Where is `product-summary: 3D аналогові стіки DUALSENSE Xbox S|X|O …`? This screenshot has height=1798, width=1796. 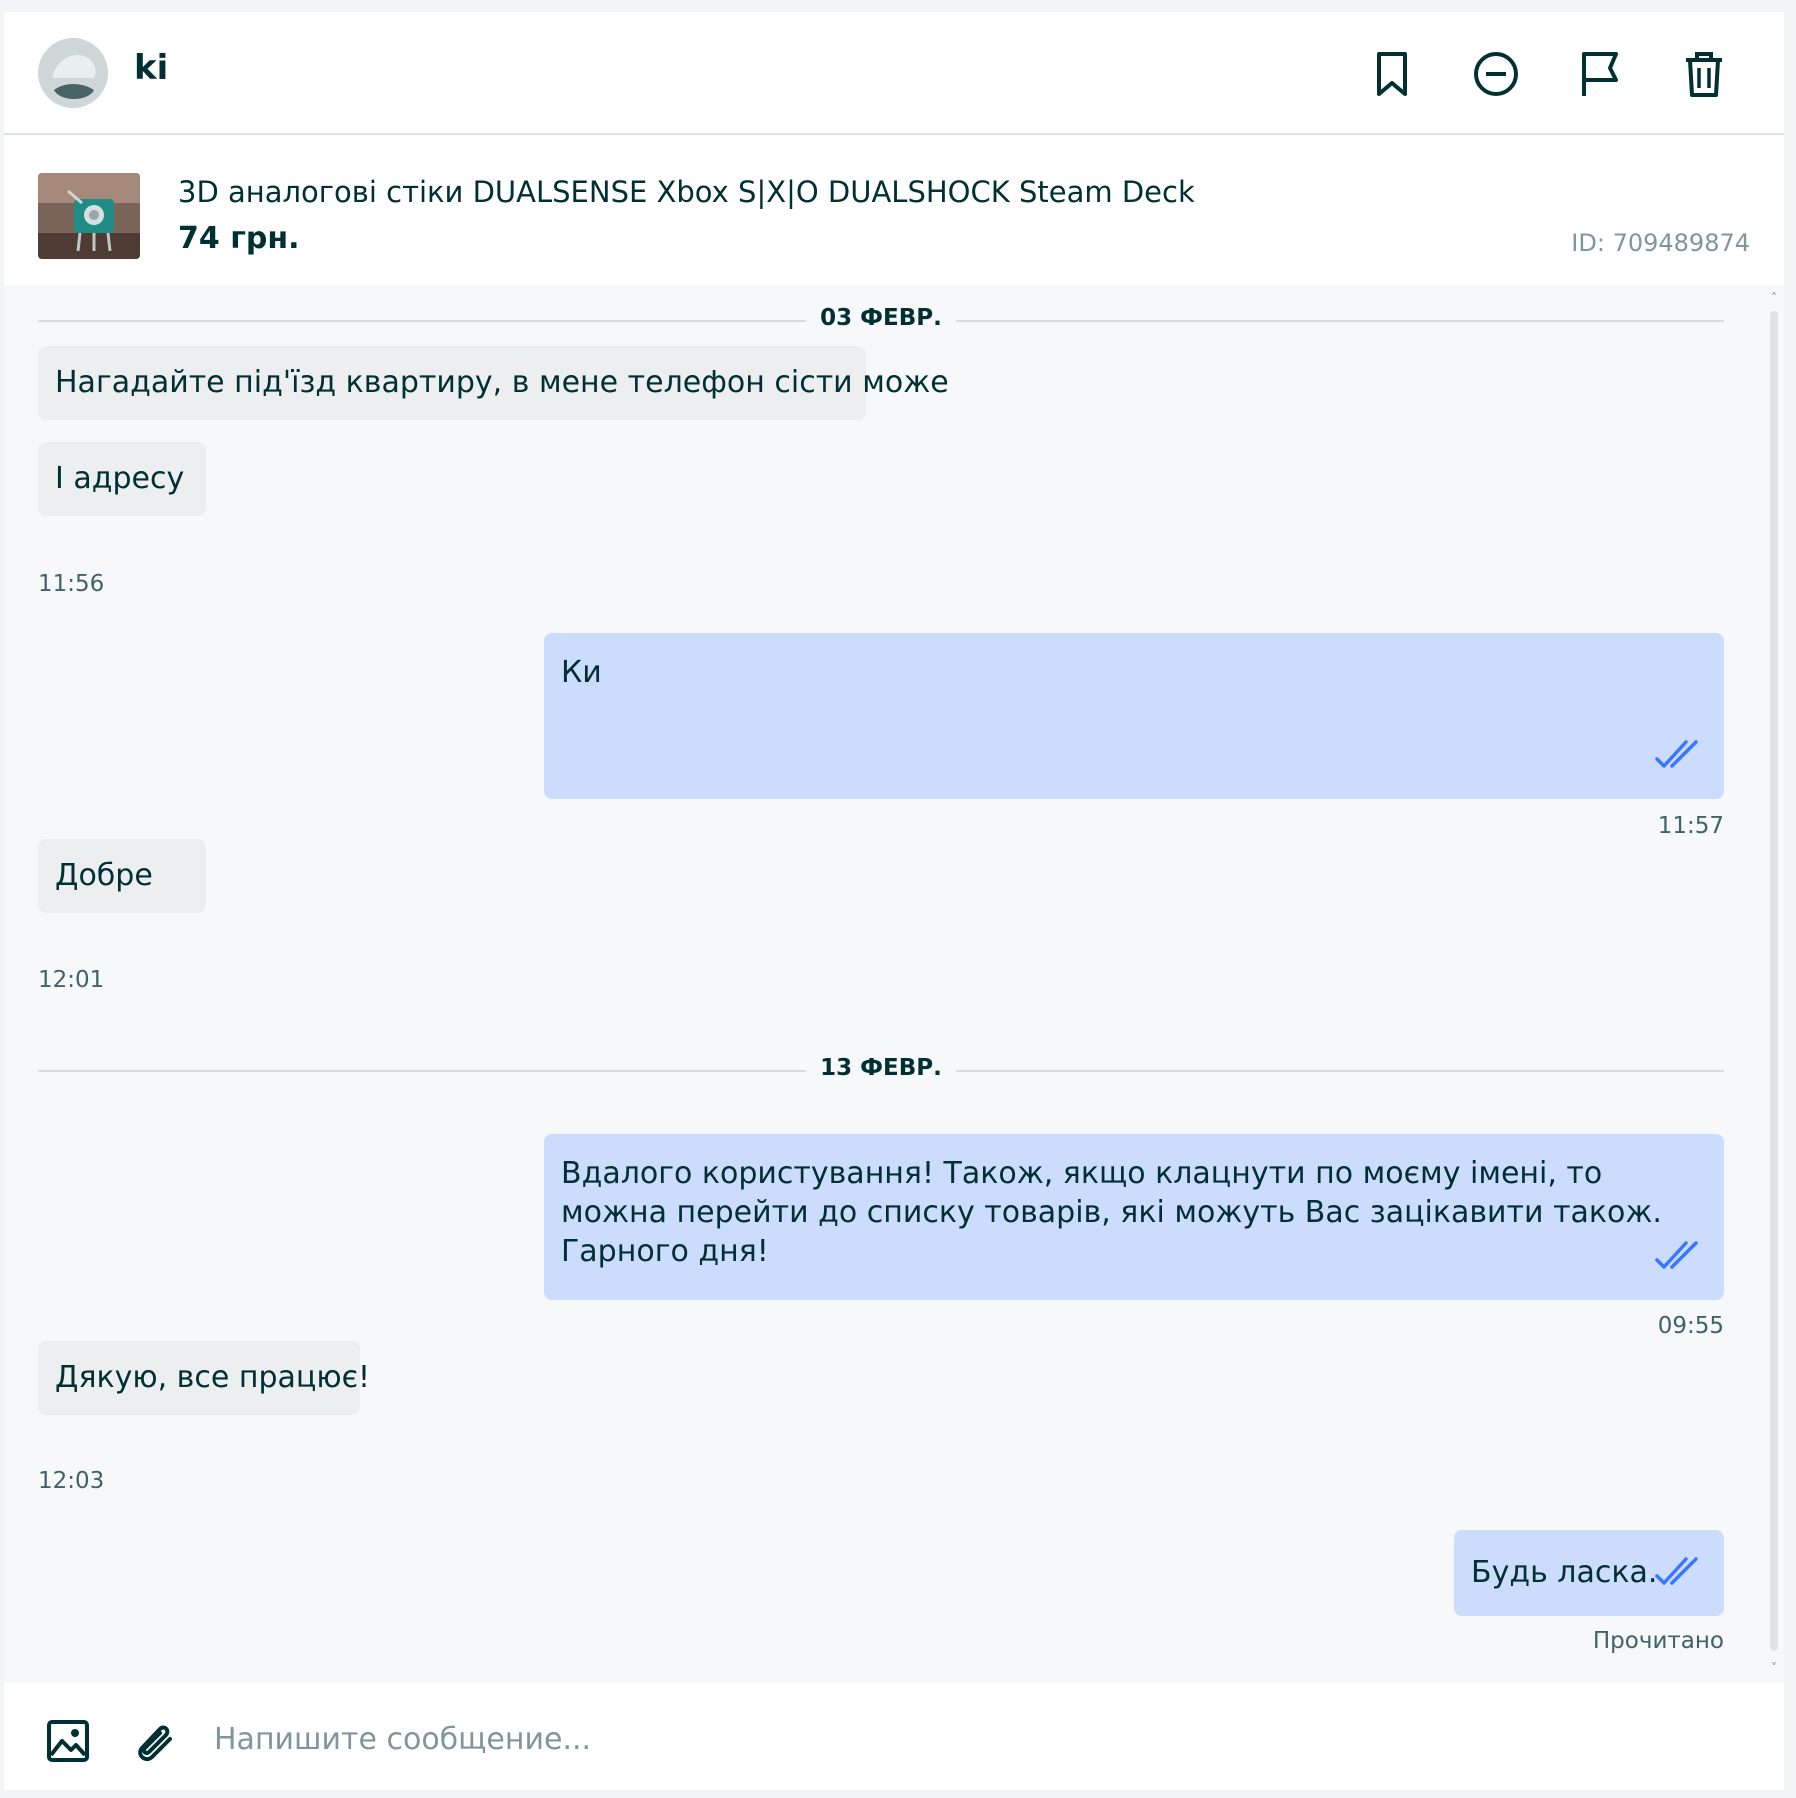
product-summary: 3D аналогові стіки DUALSENSE Xbox S|X|O … is located at coordinates (894, 210).